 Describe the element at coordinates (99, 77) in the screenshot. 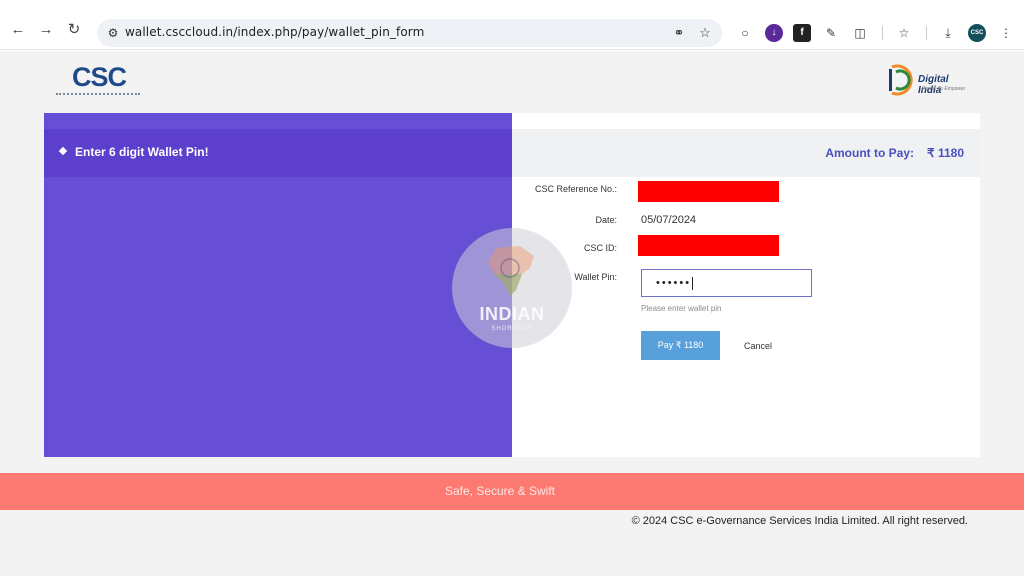

I see `csc-logo-text: CSC` at that location.